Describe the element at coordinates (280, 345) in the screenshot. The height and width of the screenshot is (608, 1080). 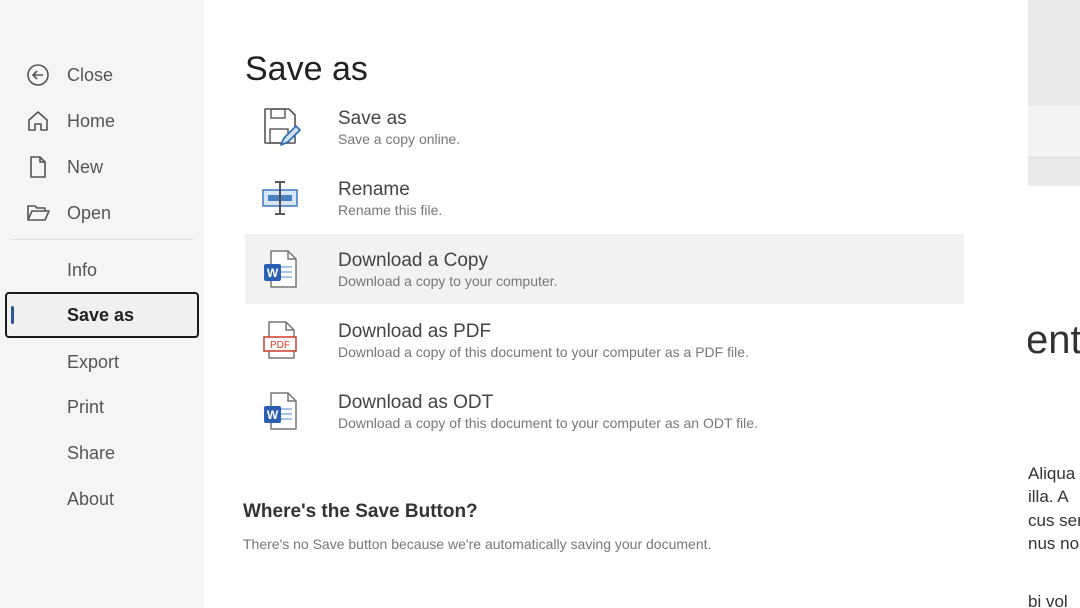
I see `svg-text: PDF` at that location.